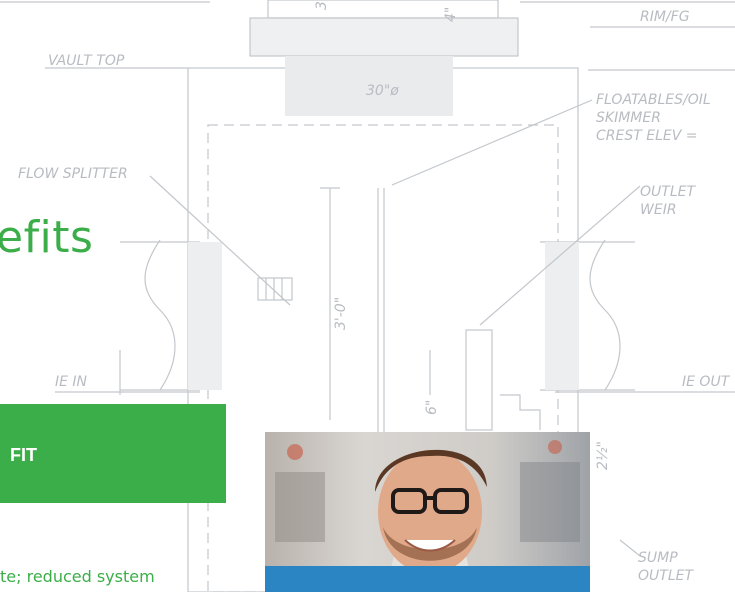 The image size is (735, 592). What do you see at coordinates (658, 558) in the screenshot?
I see `label-sump: SUMP` at bounding box center [658, 558].